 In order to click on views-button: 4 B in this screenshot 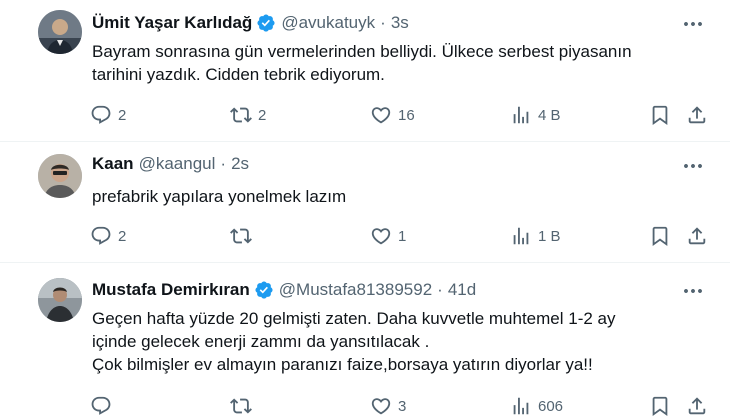, I will do `click(535, 115)`.